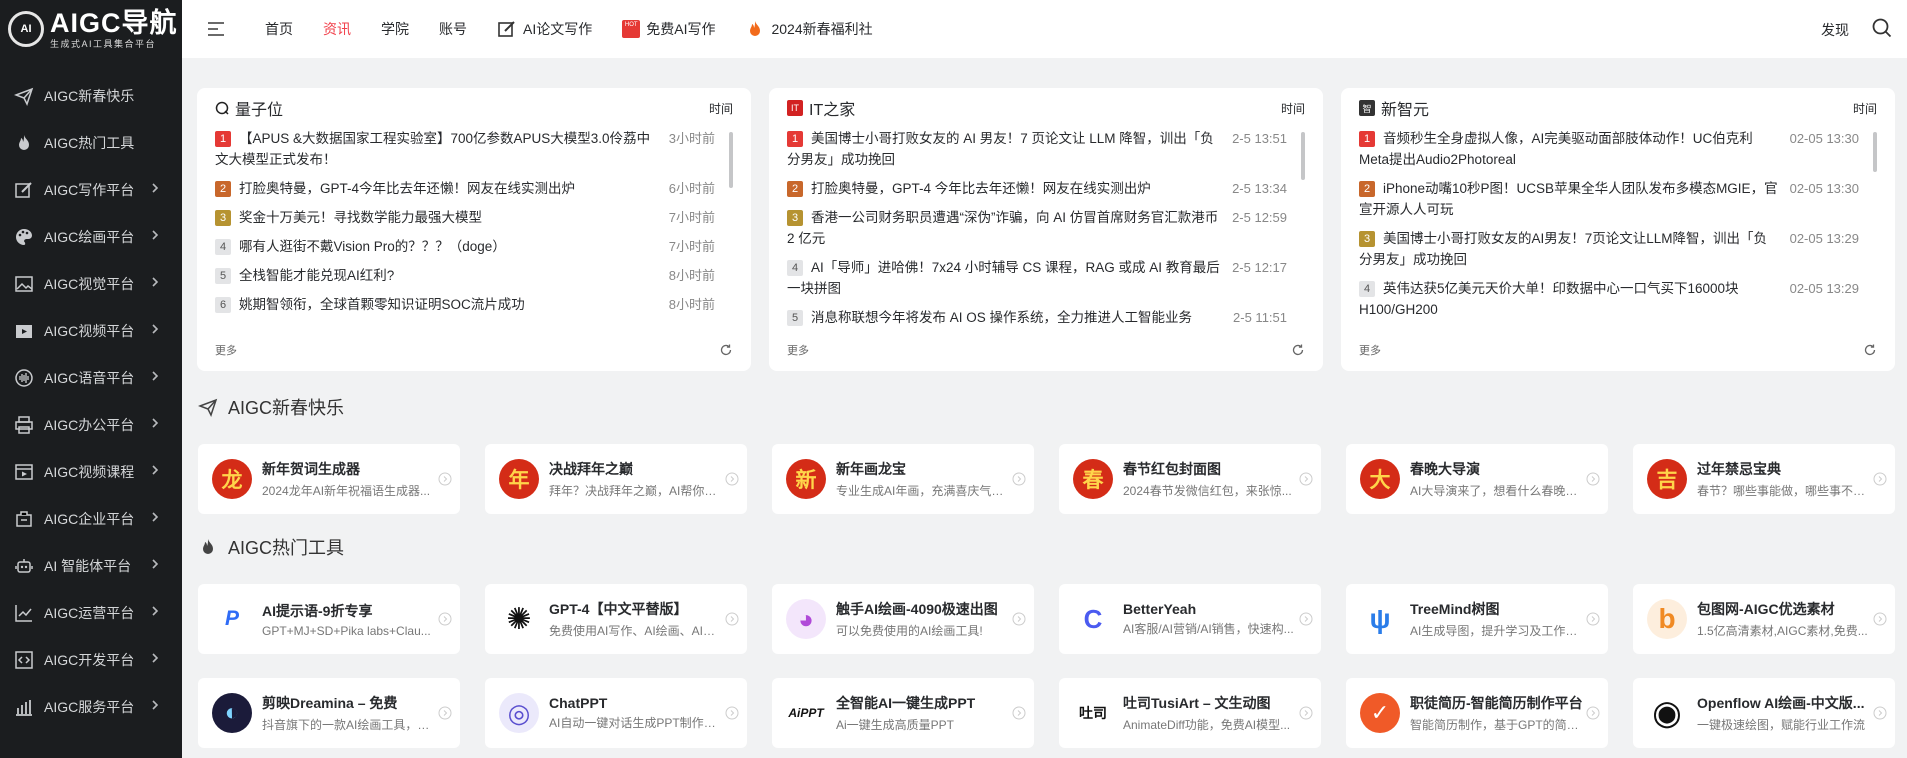 The image size is (1907, 758). I want to click on news-item: 2 打脸奥特曼，GPT-4 今年比去年还懒！网友在线实测出炉 2-5 13:34, so click(1037, 188).